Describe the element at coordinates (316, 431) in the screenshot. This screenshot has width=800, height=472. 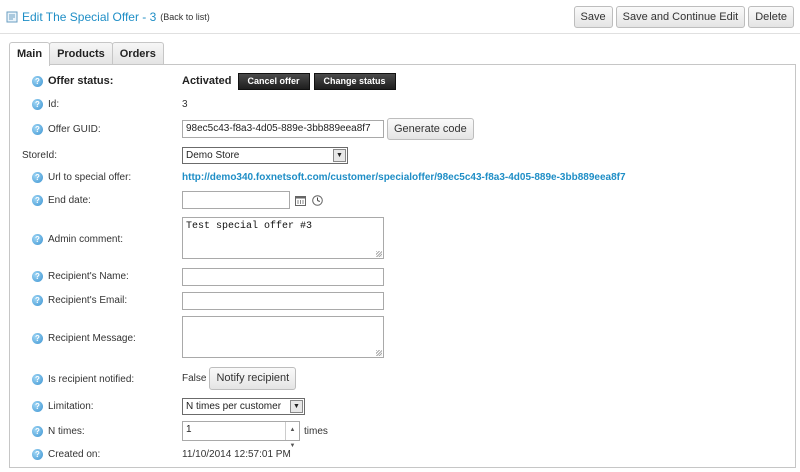
I see `n-times-suffix: times` at that location.